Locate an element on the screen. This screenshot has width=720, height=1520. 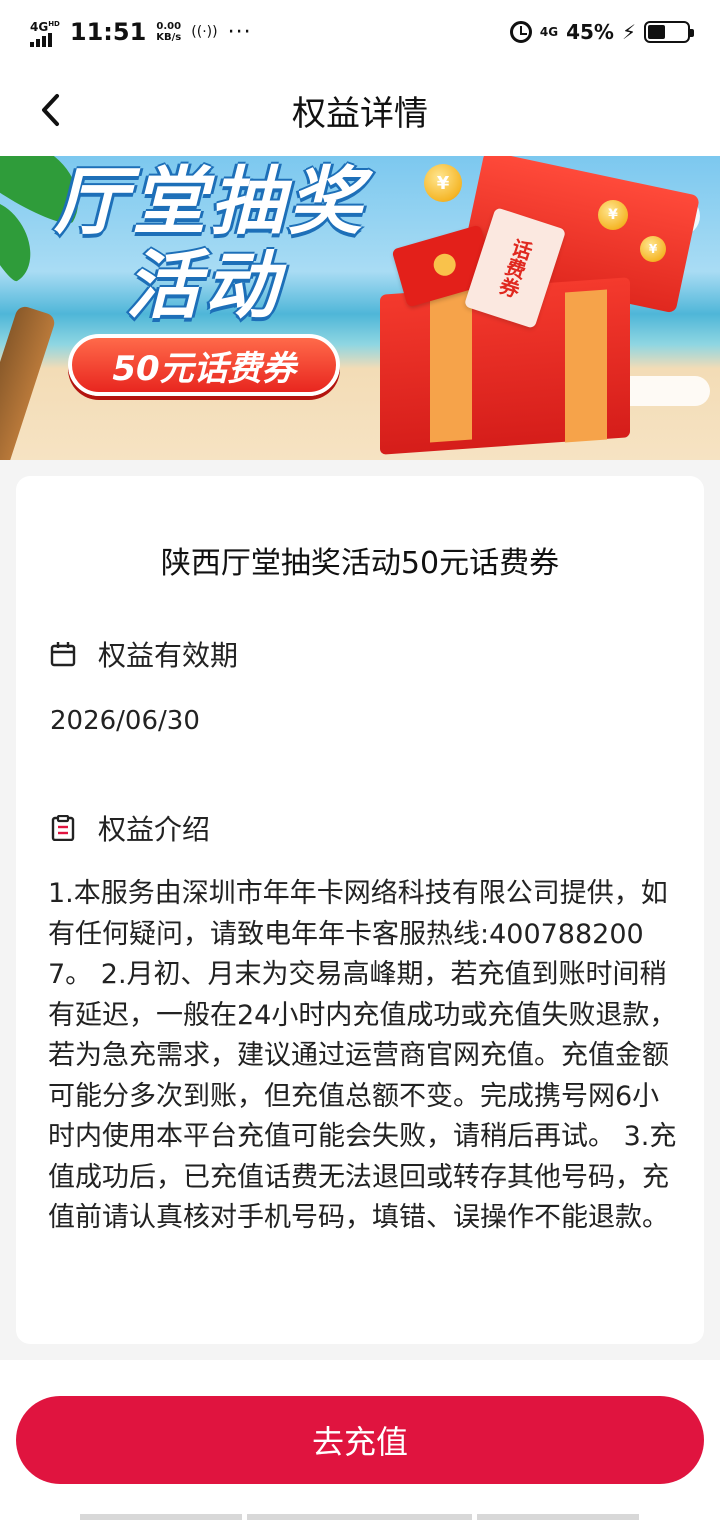
intro-section-header: 权益介绍 is located at coordinates (130, 828).